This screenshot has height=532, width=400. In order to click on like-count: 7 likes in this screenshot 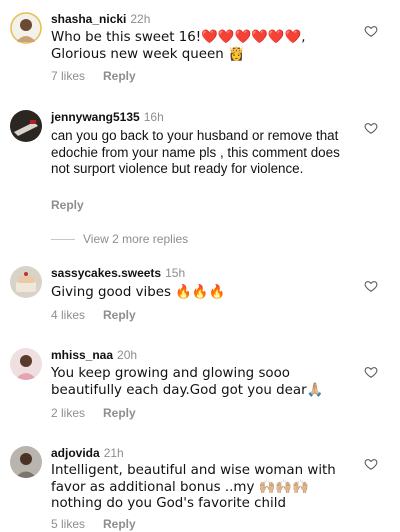, I will do `click(68, 76)`.